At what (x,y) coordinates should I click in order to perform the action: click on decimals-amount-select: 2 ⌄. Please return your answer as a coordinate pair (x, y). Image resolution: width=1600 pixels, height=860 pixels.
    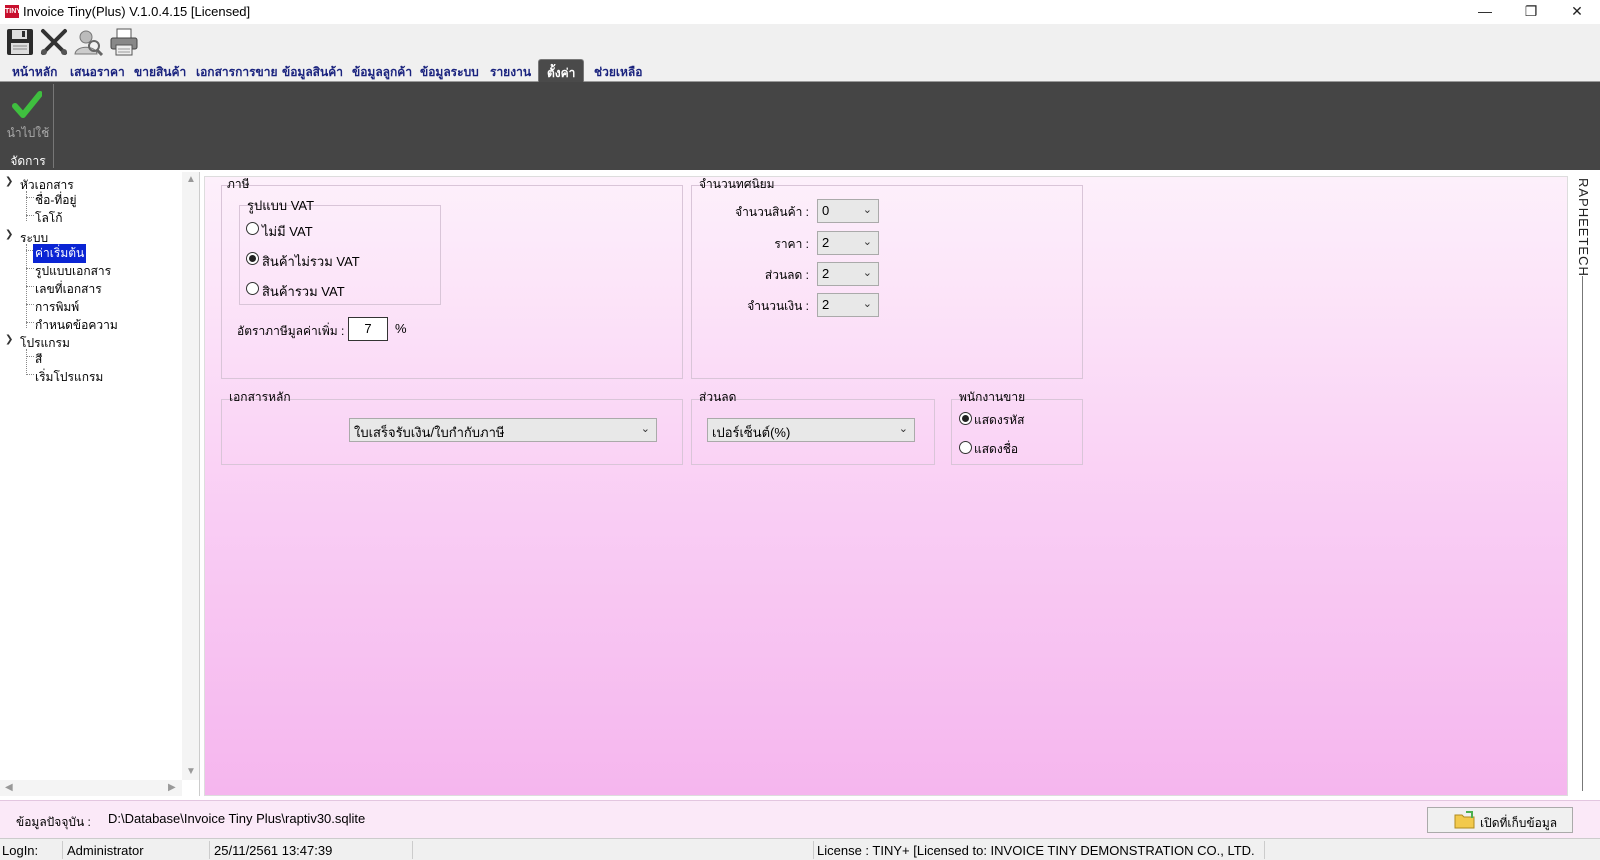
    Looking at the image, I should click on (848, 305).